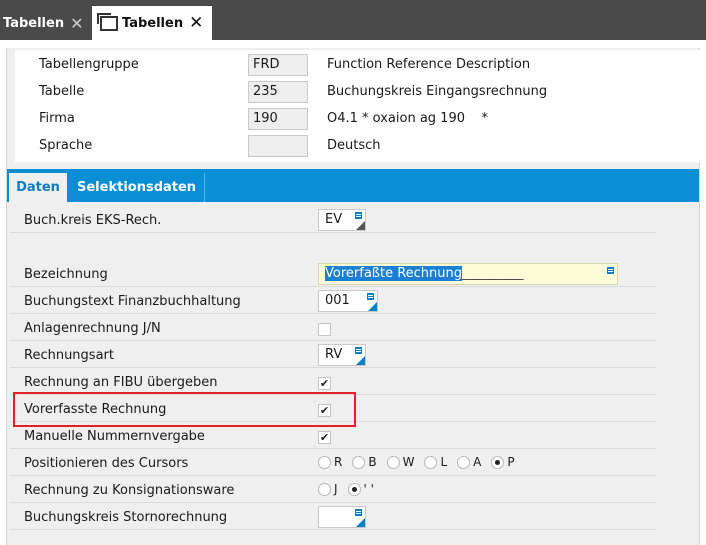 The image size is (706, 545). What do you see at coordinates (132, 301) in the screenshot?
I see `label-buchungstext: Buchungstext Finanzbuchhaltung` at bounding box center [132, 301].